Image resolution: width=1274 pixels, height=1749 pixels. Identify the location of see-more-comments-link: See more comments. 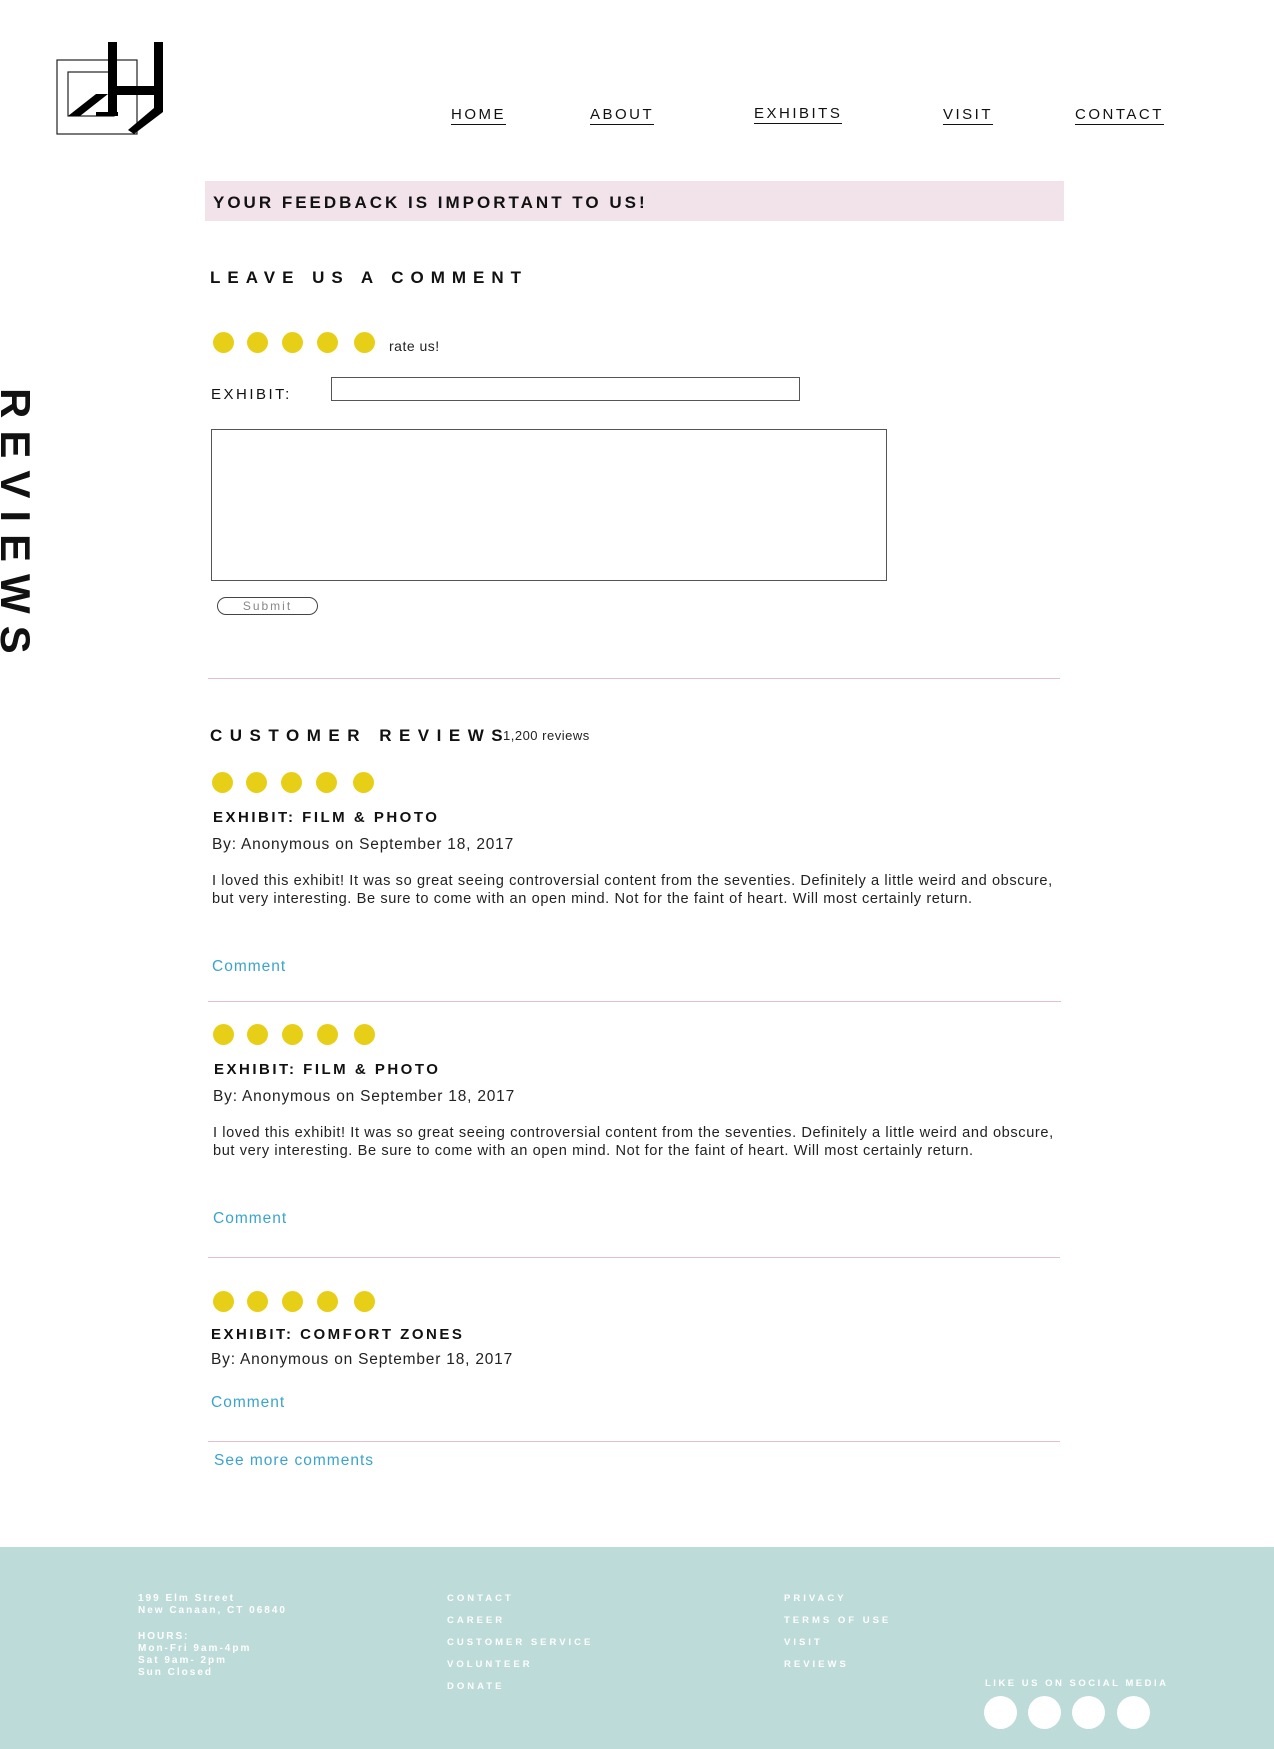
(294, 1461).